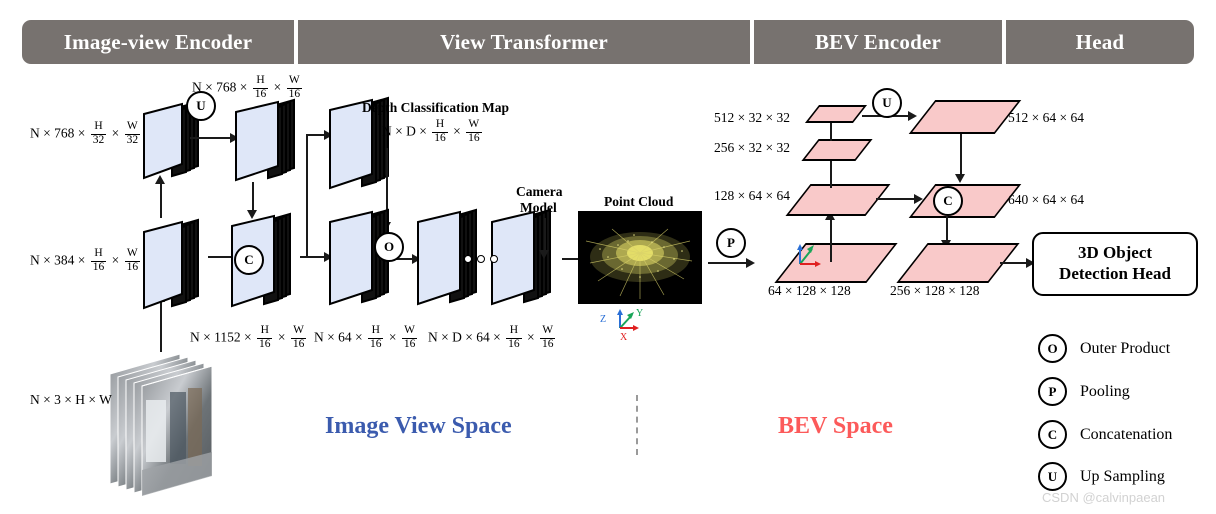 This screenshot has width=1216, height=514. I want to click on stage-label: Image-view Encoder, so click(158, 41).